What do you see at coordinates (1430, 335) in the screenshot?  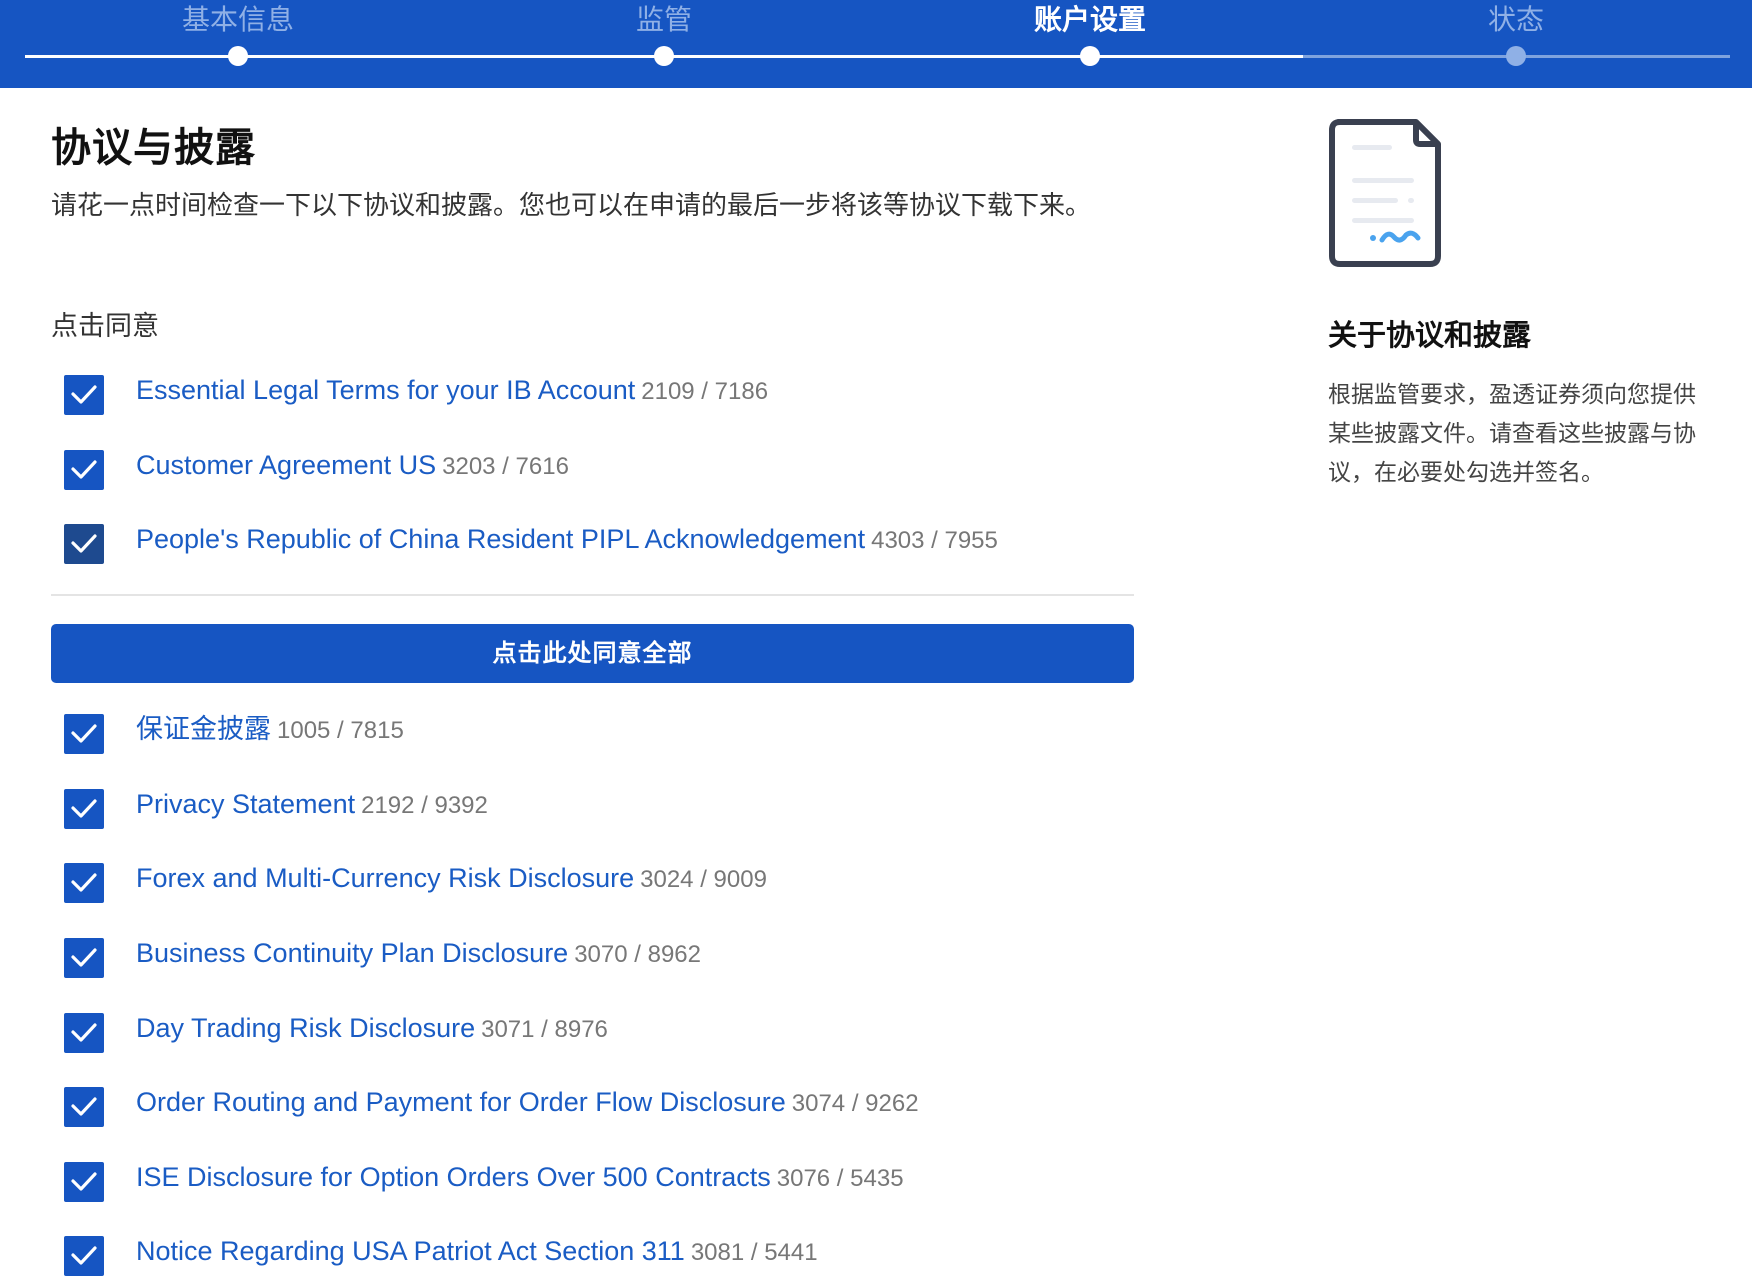 I see `side-title: 关于协议和披露` at bounding box center [1430, 335].